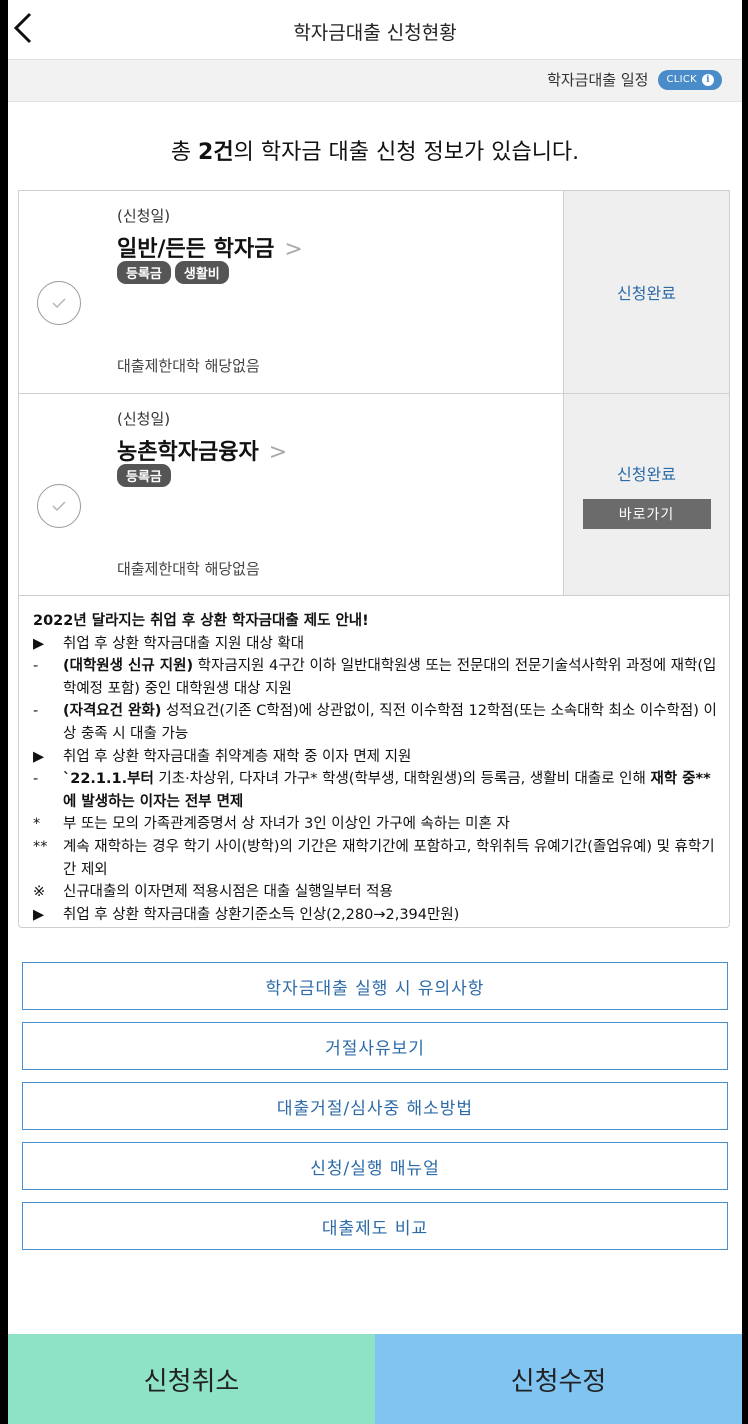 The image size is (748, 1424). I want to click on tag-badge: 생활비, so click(201, 272).